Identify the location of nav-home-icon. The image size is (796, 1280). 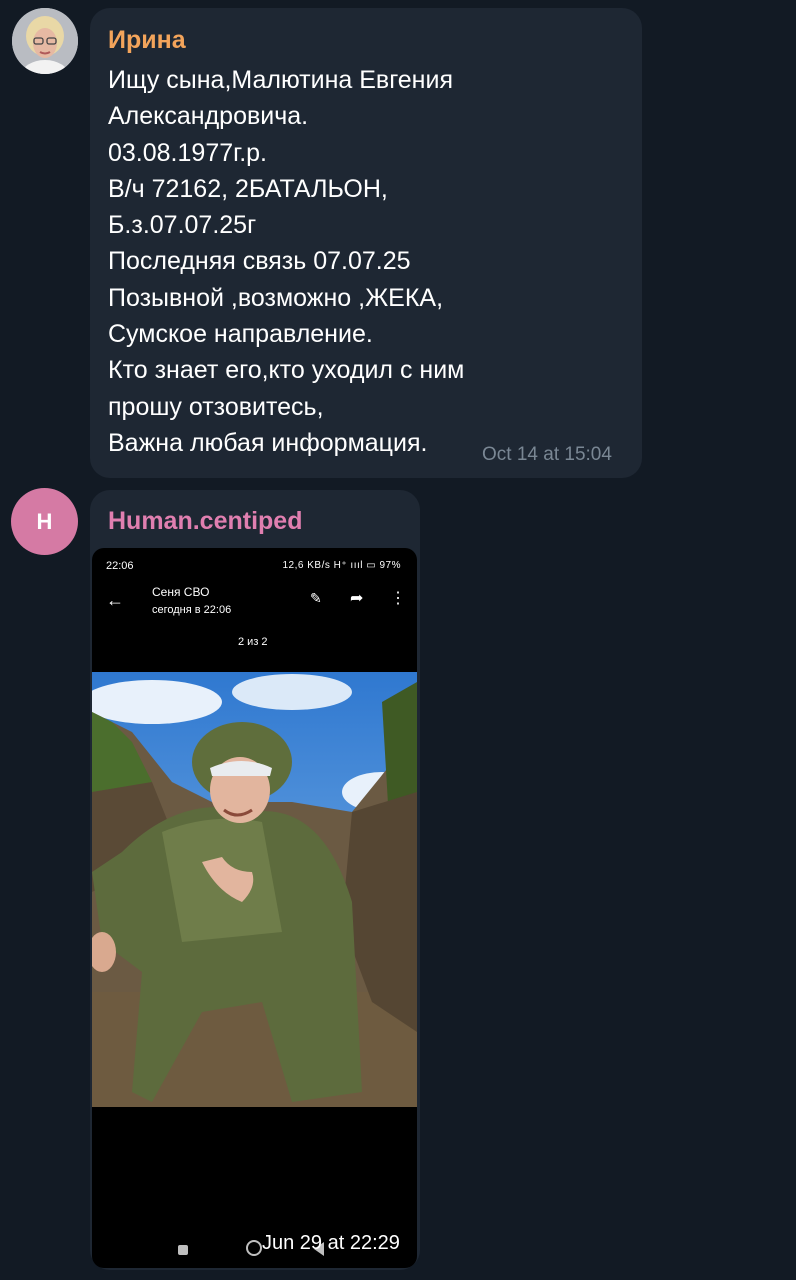
(254, 1248).